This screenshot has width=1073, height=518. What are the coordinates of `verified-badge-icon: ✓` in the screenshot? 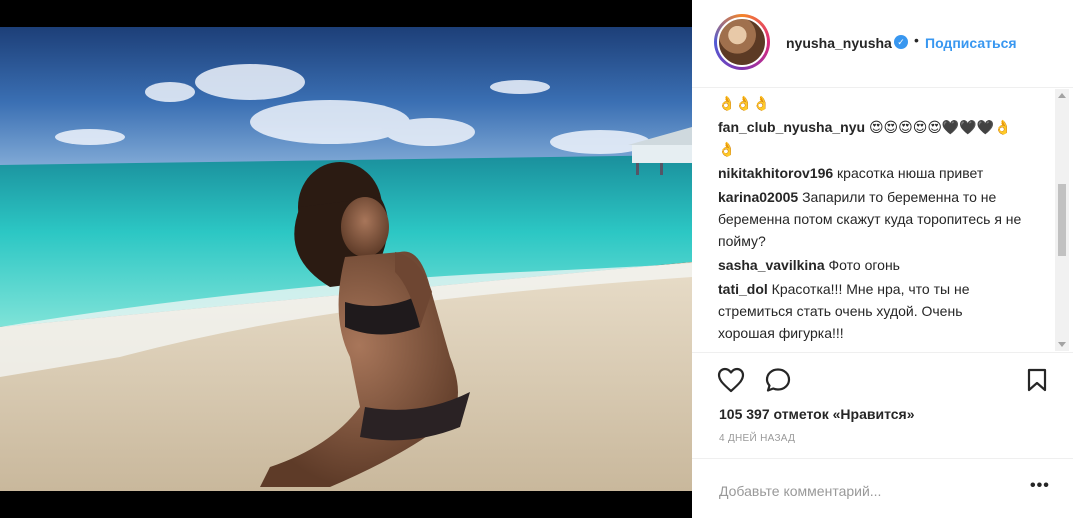 It's located at (901, 42).